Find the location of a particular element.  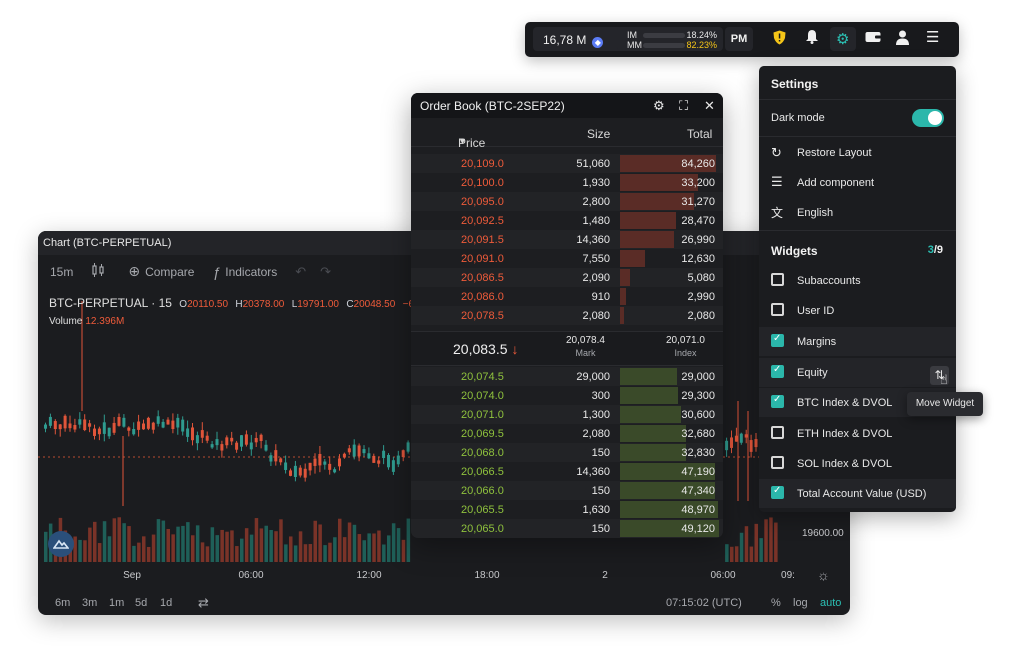

wallet-icon is located at coordinates (873, 38).